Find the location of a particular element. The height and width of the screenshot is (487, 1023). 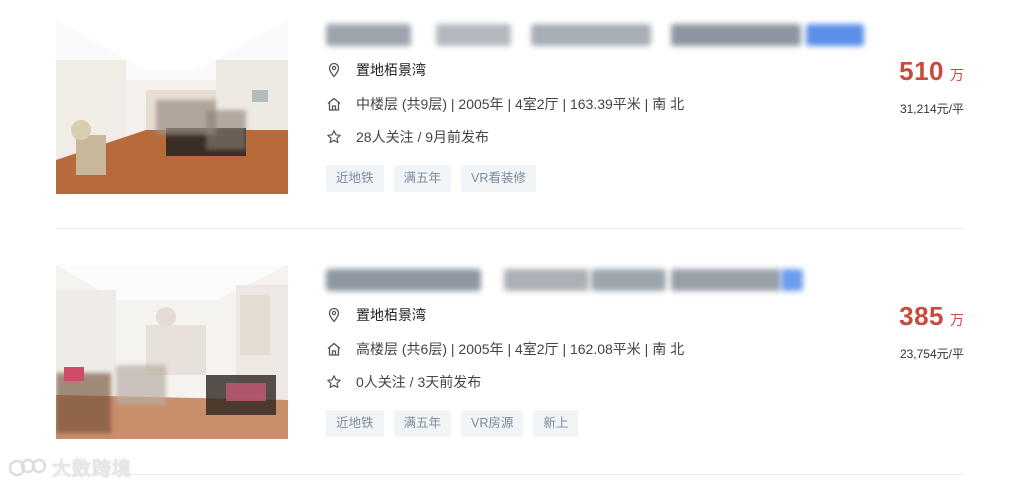

watermark-logo-icon is located at coordinates (28, 470).